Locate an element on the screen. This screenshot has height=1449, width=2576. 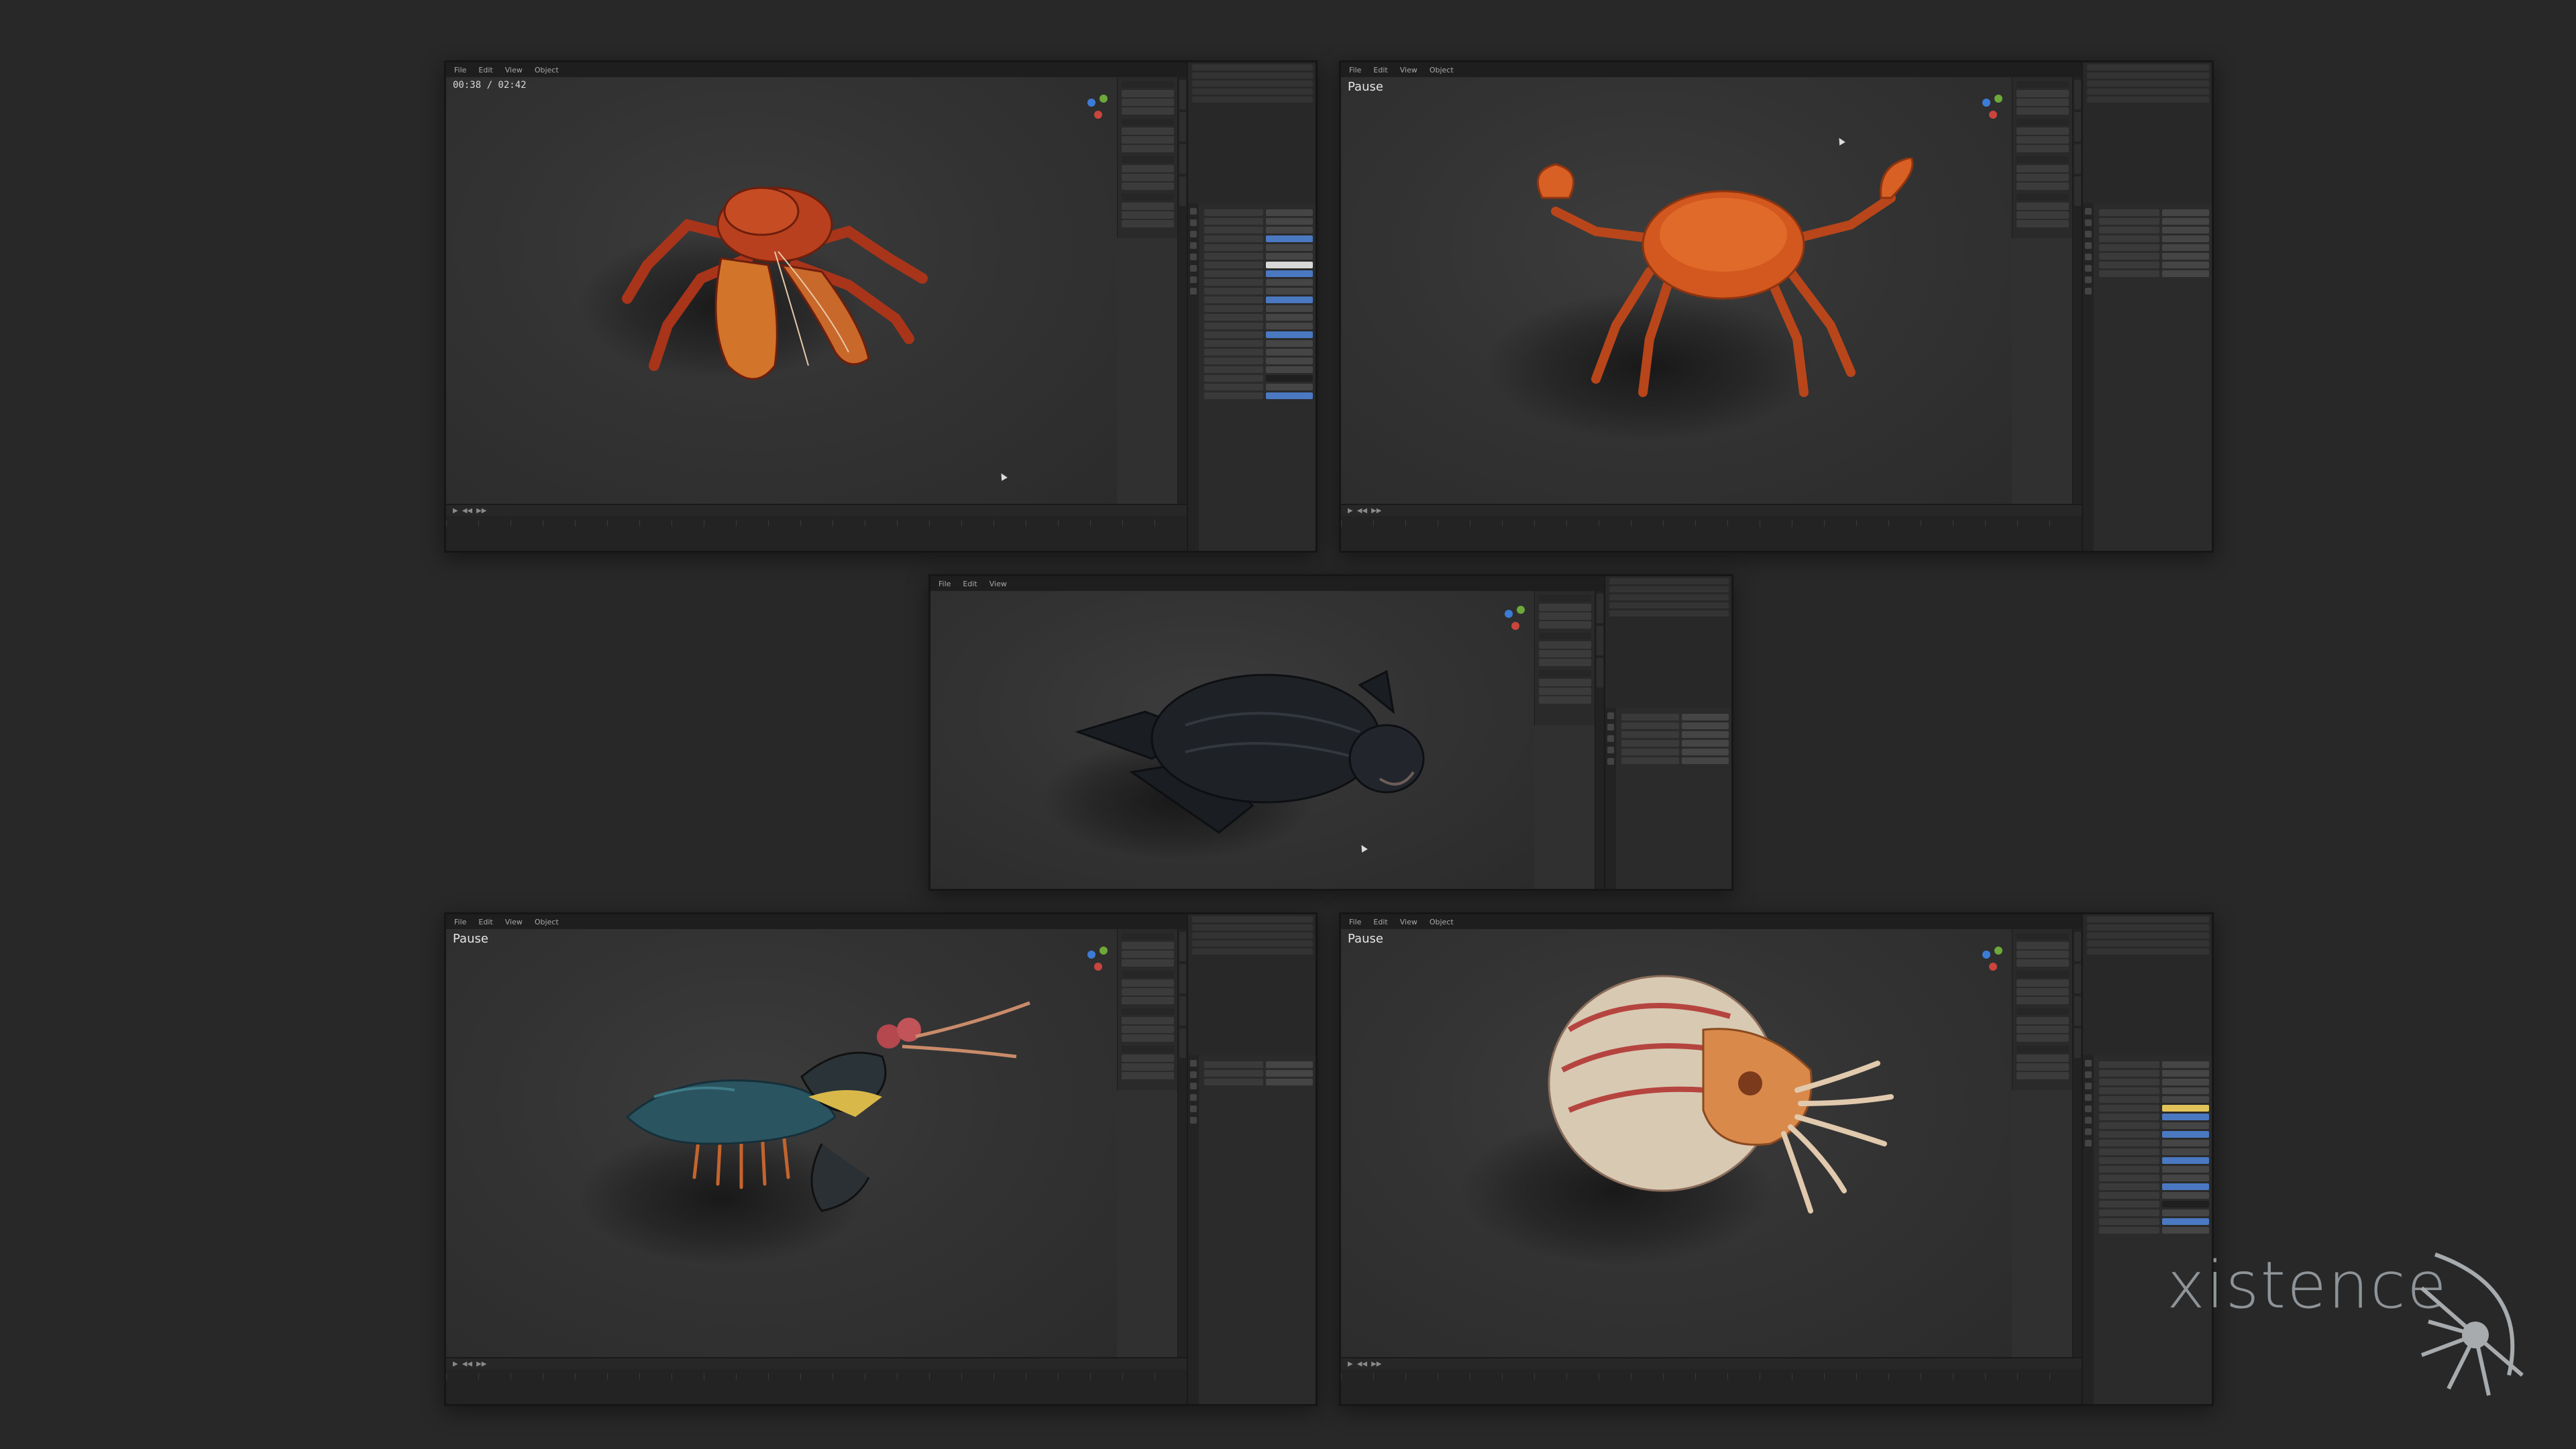
watermark-brand-text: xistence is located at coordinates (2307, 1285).